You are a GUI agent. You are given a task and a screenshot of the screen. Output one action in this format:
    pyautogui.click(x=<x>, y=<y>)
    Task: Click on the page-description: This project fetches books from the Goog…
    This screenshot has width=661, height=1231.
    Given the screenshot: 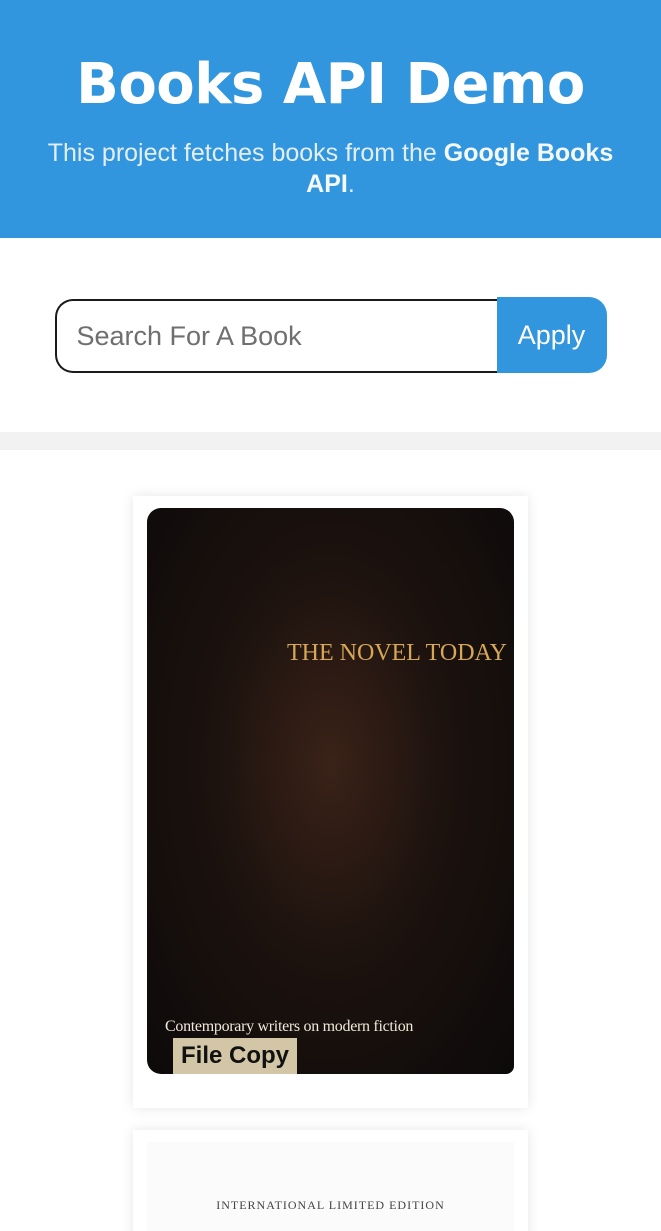 What is the action you would take?
    pyautogui.click(x=331, y=169)
    